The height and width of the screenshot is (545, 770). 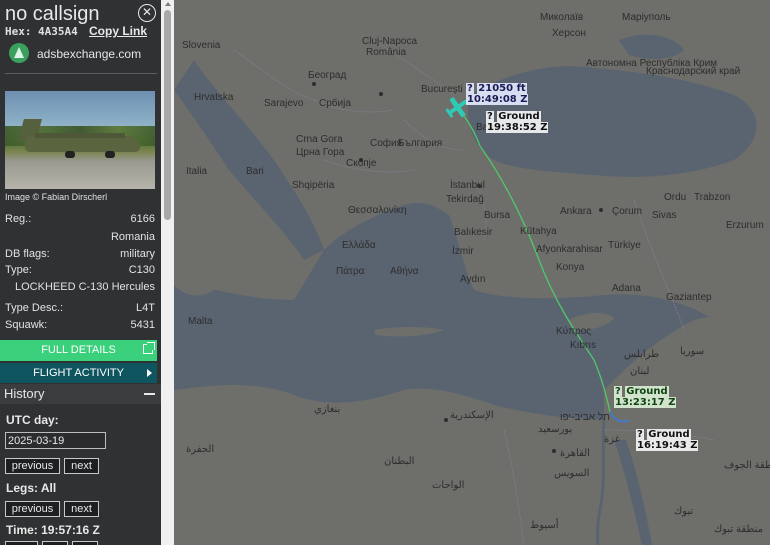 What do you see at coordinates (390, 41) in the screenshot?
I see `place-label: Cluj-Napoca` at bounding box center [390, 41].